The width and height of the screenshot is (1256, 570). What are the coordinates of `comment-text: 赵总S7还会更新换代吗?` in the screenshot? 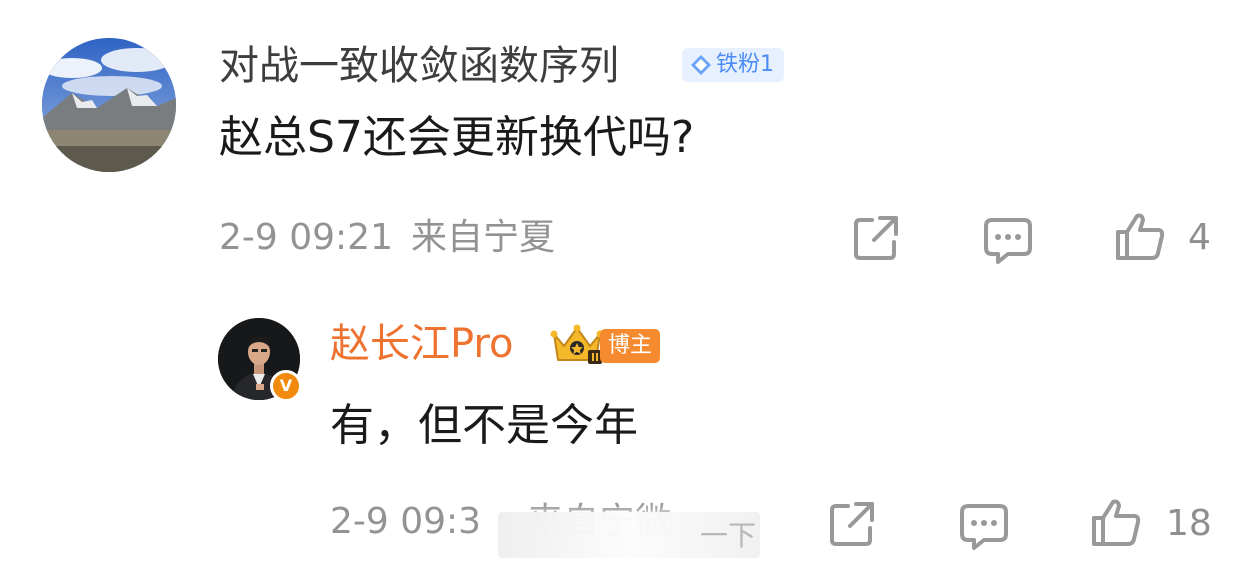 It's located at (457, 137).